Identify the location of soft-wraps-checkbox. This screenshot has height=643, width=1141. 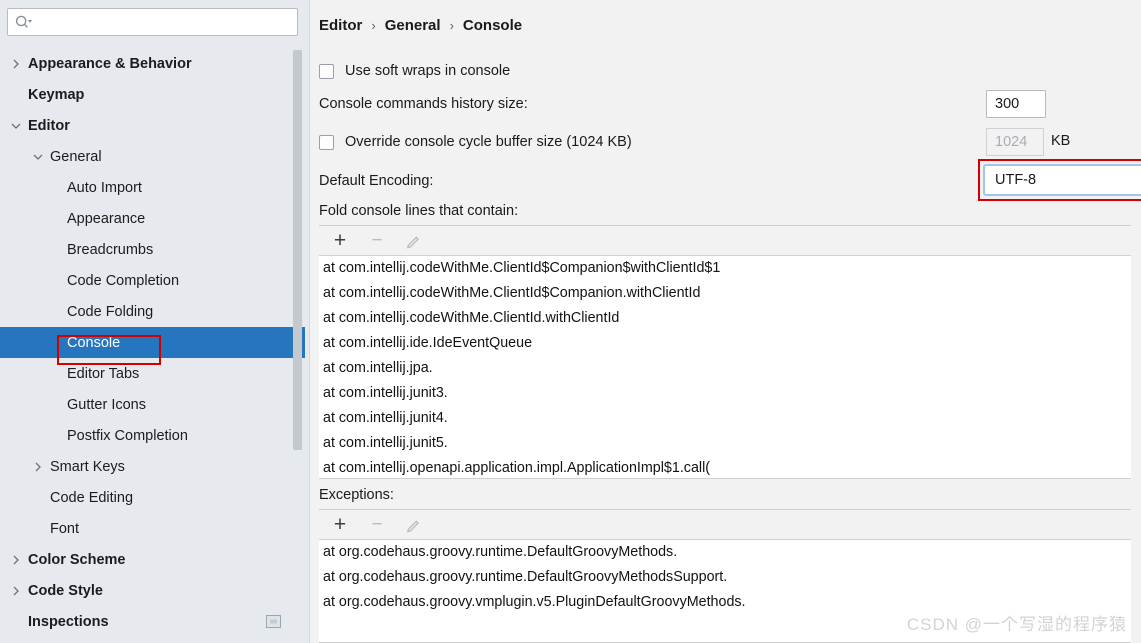
(326, 71).